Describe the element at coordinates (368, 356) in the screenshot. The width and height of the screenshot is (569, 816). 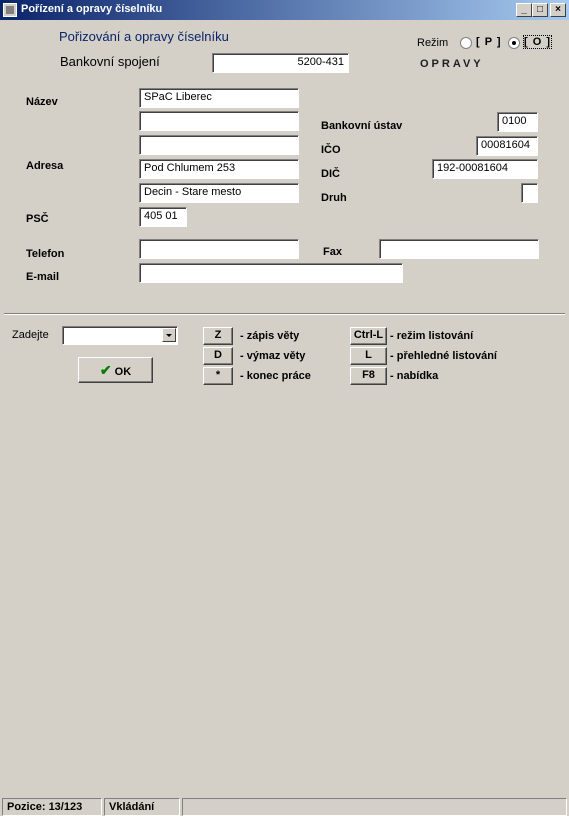
I see `key-l-button: L` at that location.